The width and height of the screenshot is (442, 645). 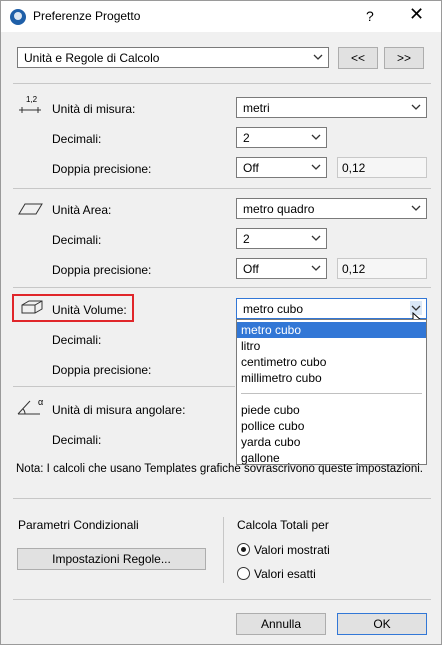 I want to click on volume-units-icon, so click(x=32, y=307).